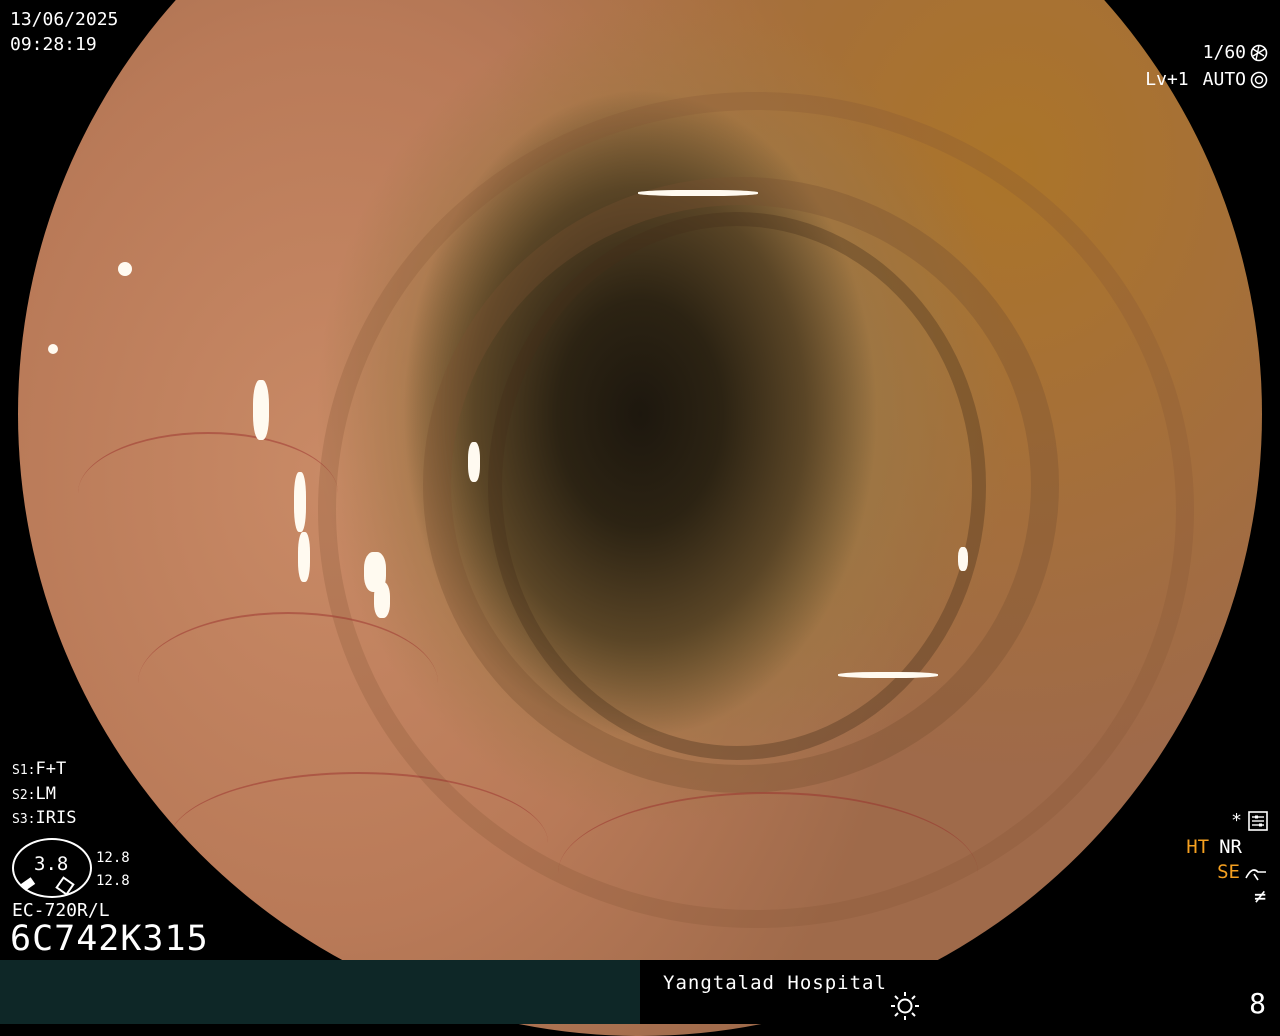  I want to click on footer-panel, so click(320, 992).